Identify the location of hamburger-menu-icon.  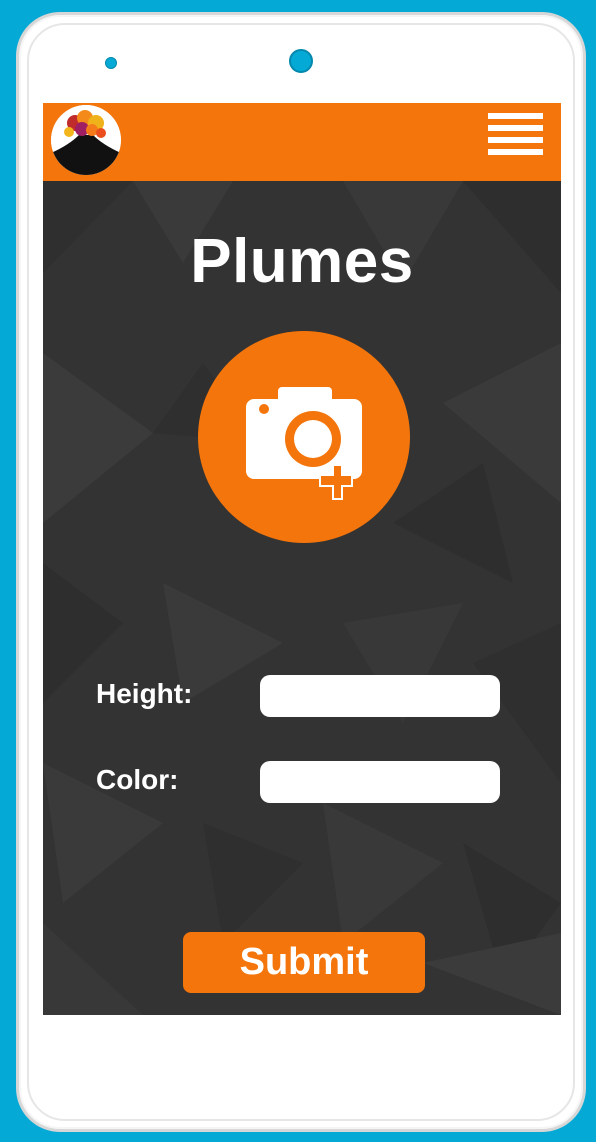
(515, 135).